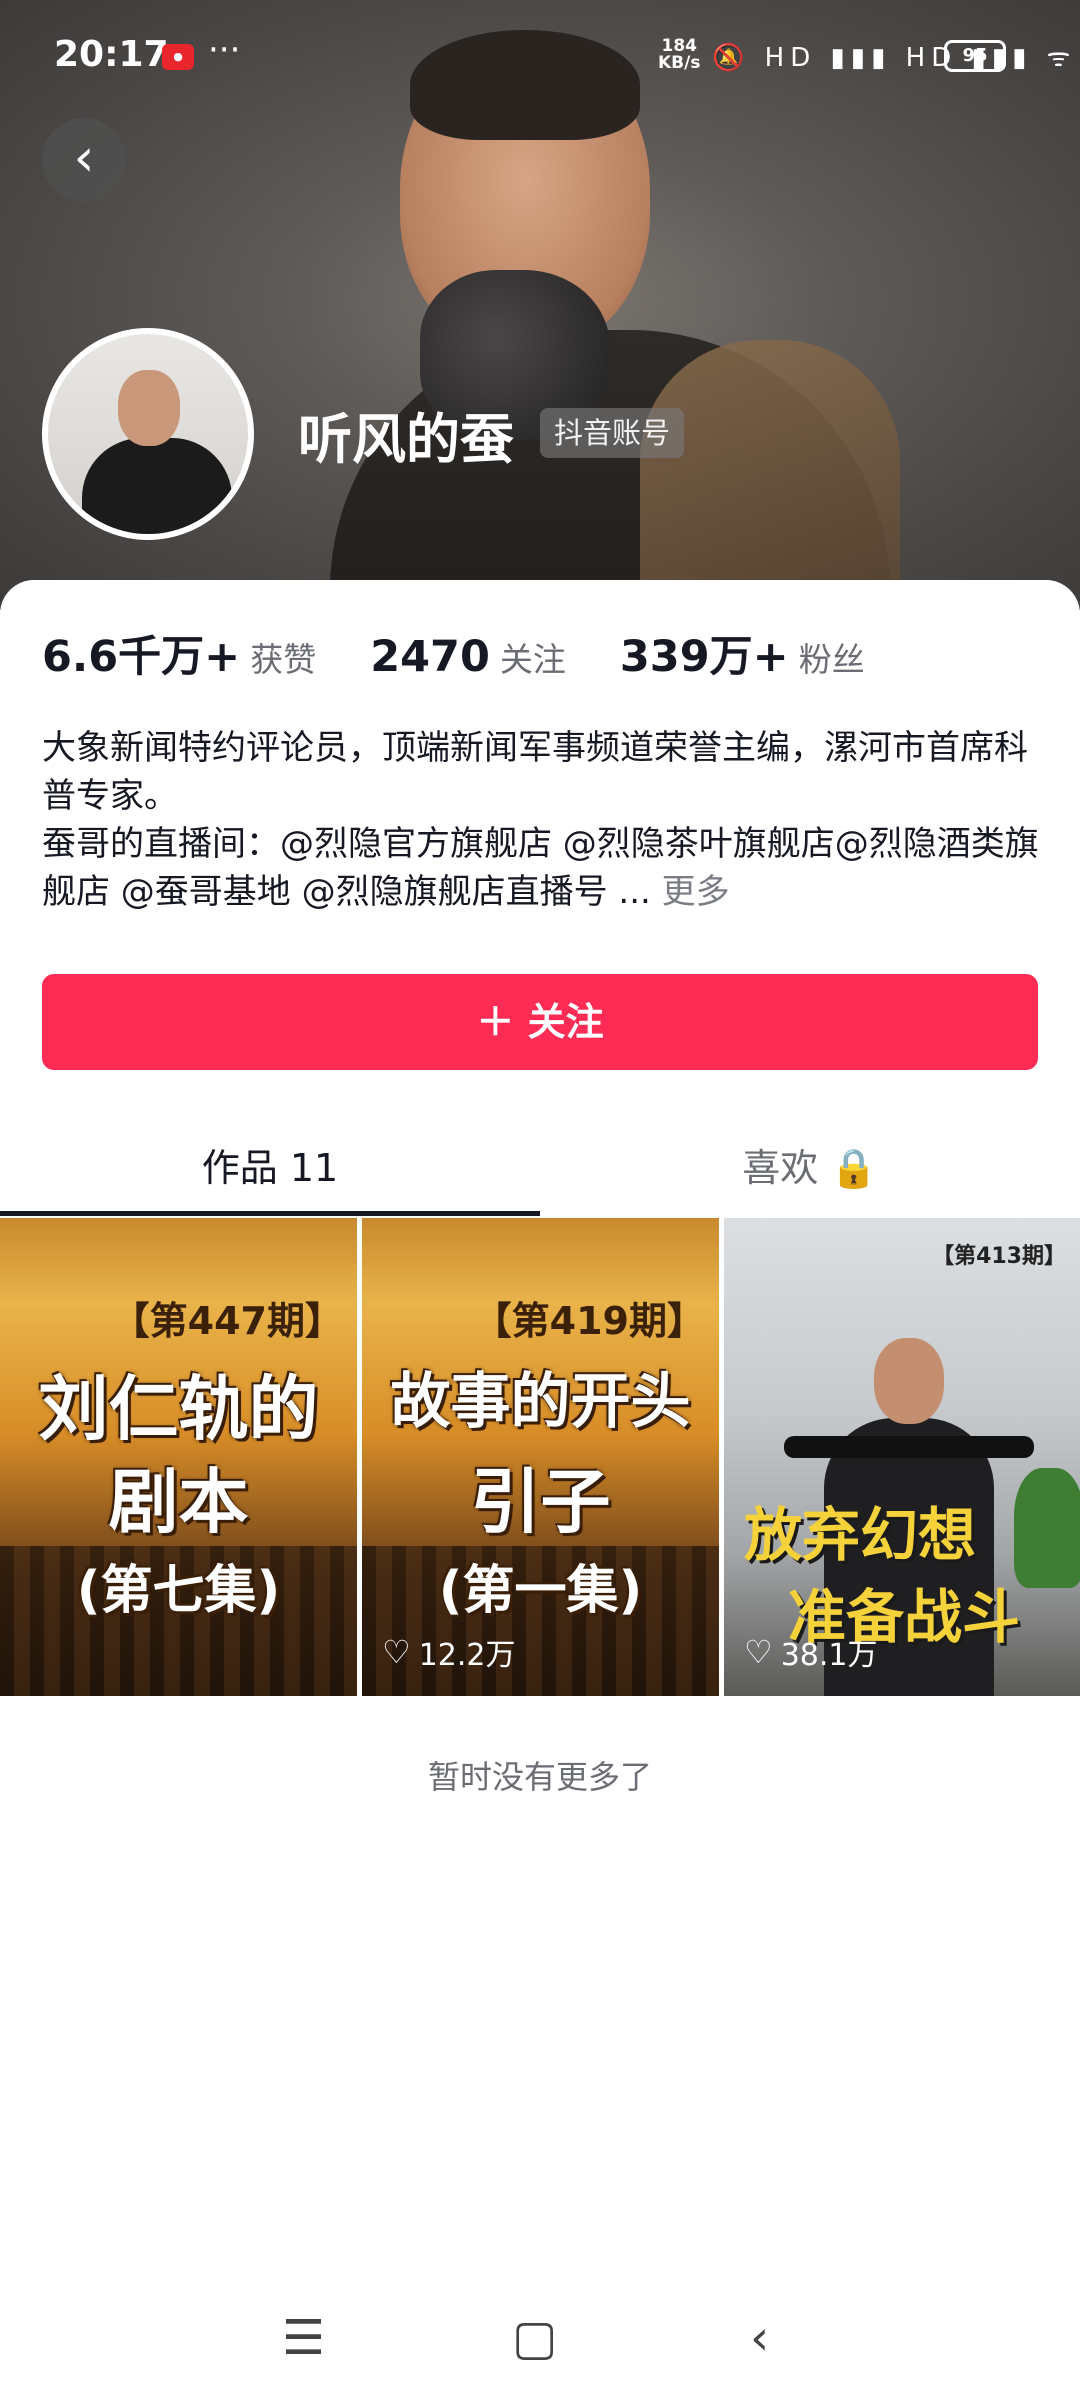 This screenshot has width=1080, height=2400. Describe the element at coordinates (141, 657) in the screenshot. I see `stat-likes-value: 6.6千万+` at that location.